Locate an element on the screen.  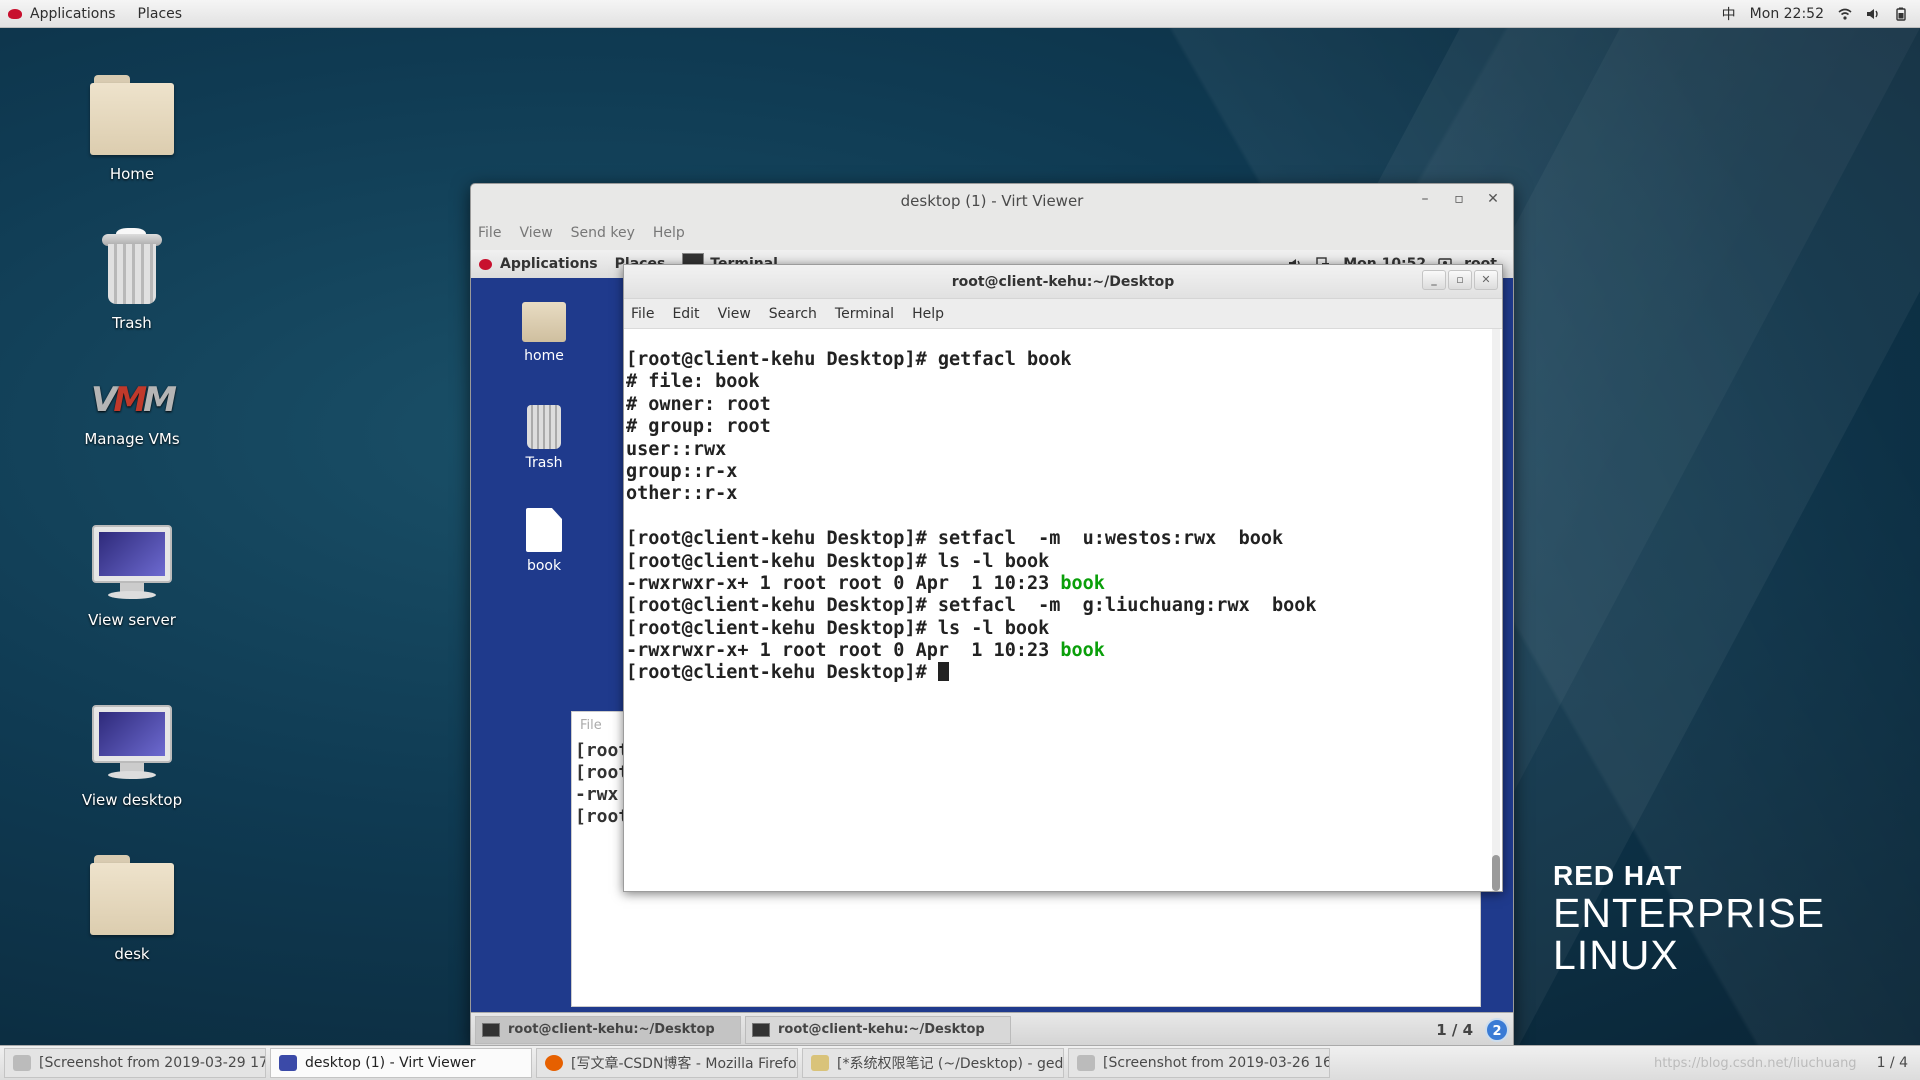
branding-line-2: ENTERPRISE is located at coordinates (1689, 913).